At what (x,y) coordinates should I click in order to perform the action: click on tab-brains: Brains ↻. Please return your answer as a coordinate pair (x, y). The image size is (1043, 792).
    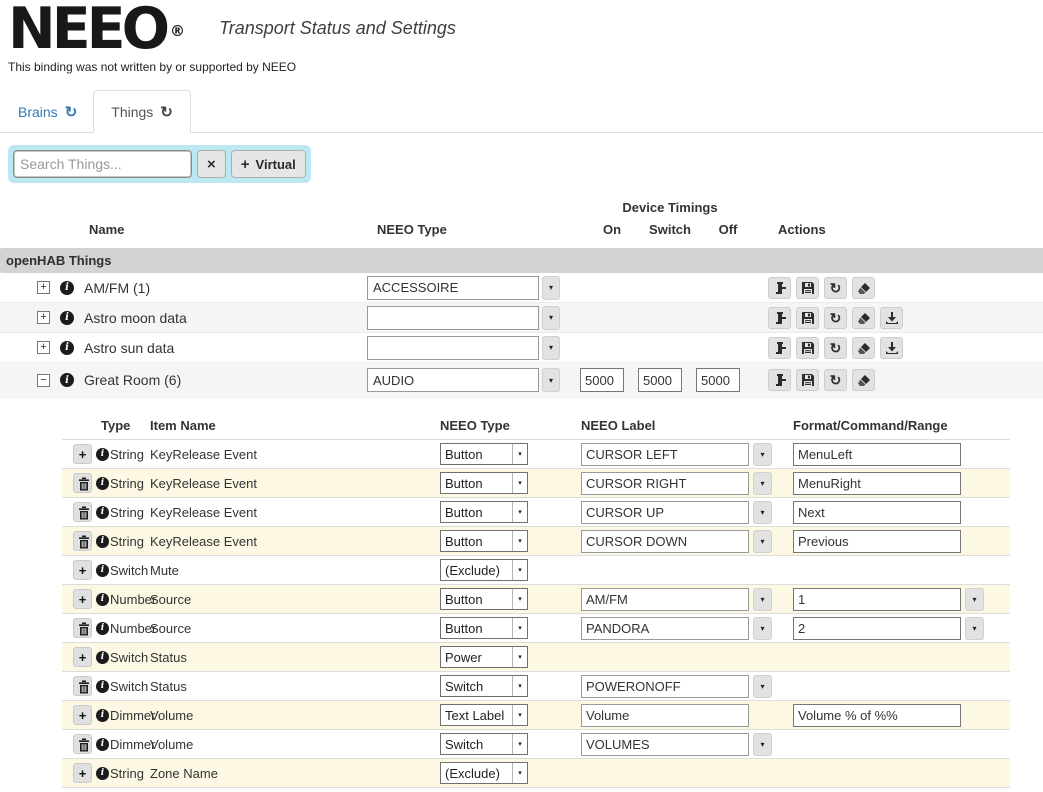
    Looking at the image, I should click on (47, 111).